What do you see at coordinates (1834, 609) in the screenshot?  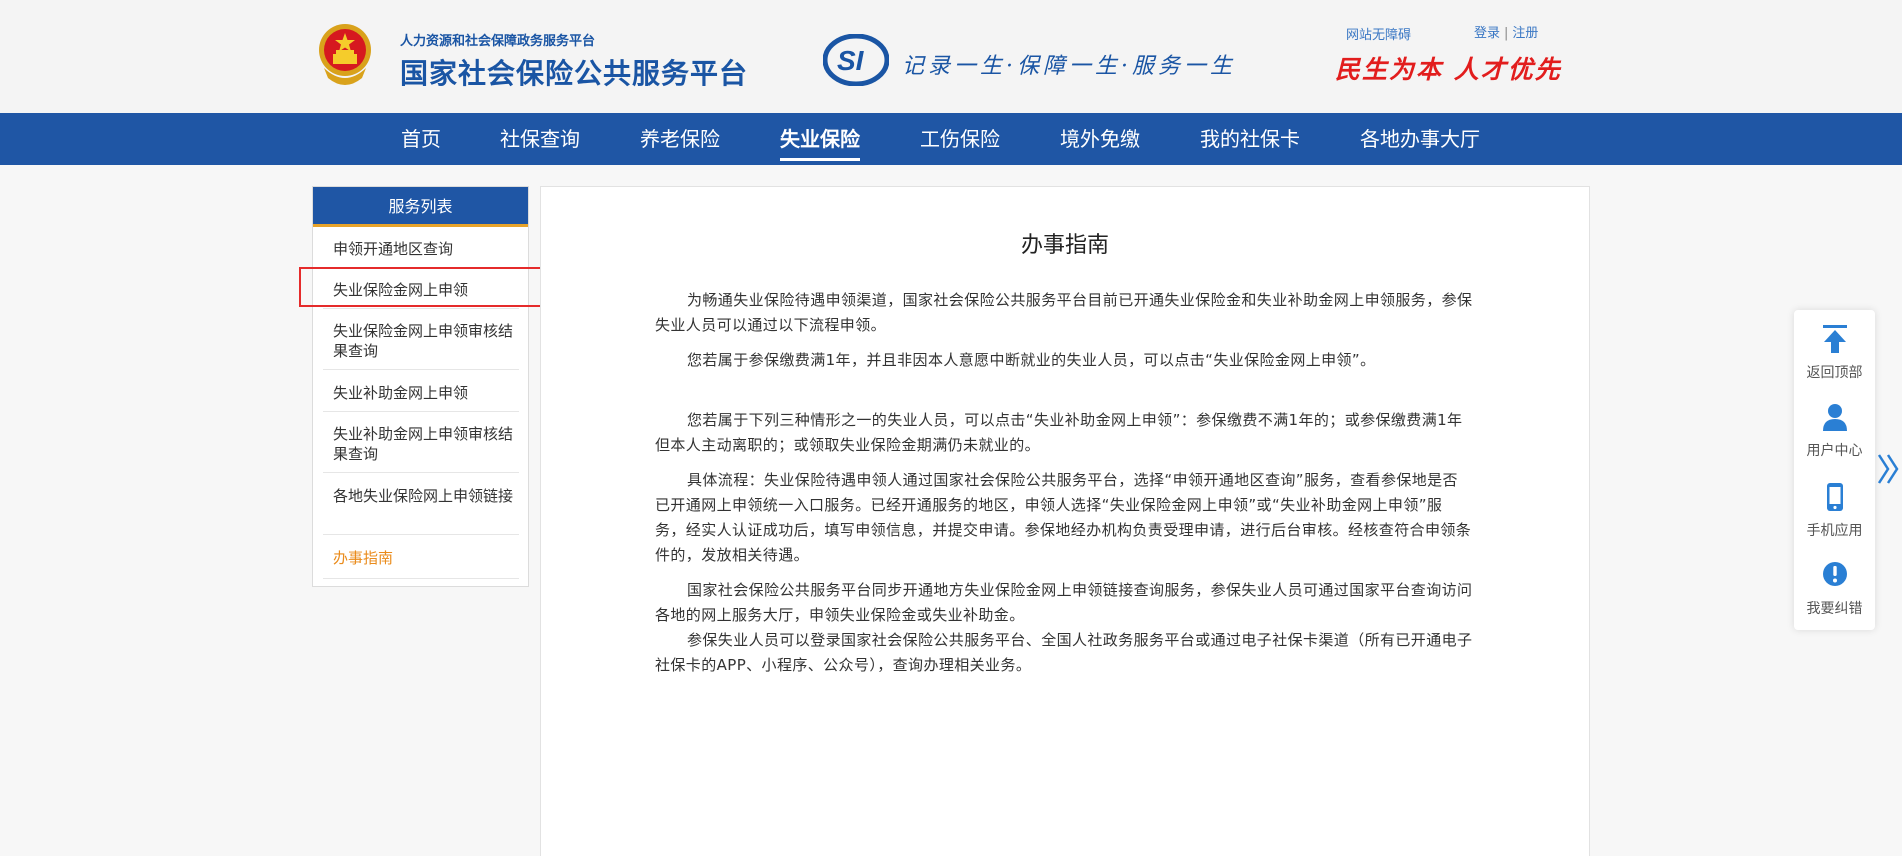 I see `report-error-label: 我要纠错` at bounding box center [1834, 609].